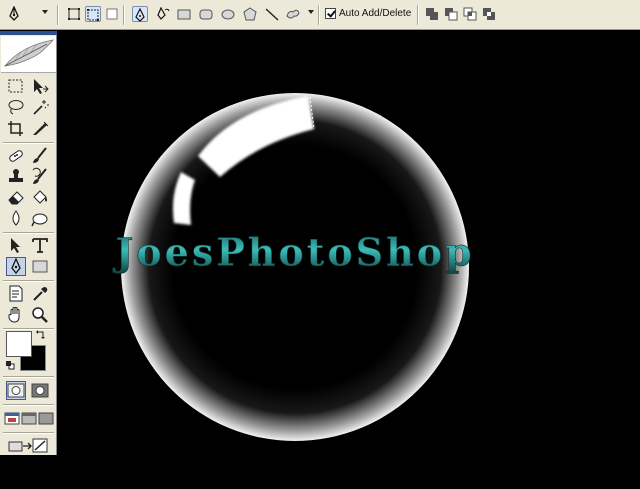 The image size is (640, 489). I want to click on full-screen-menu-mode-icon, so click(29, 418).